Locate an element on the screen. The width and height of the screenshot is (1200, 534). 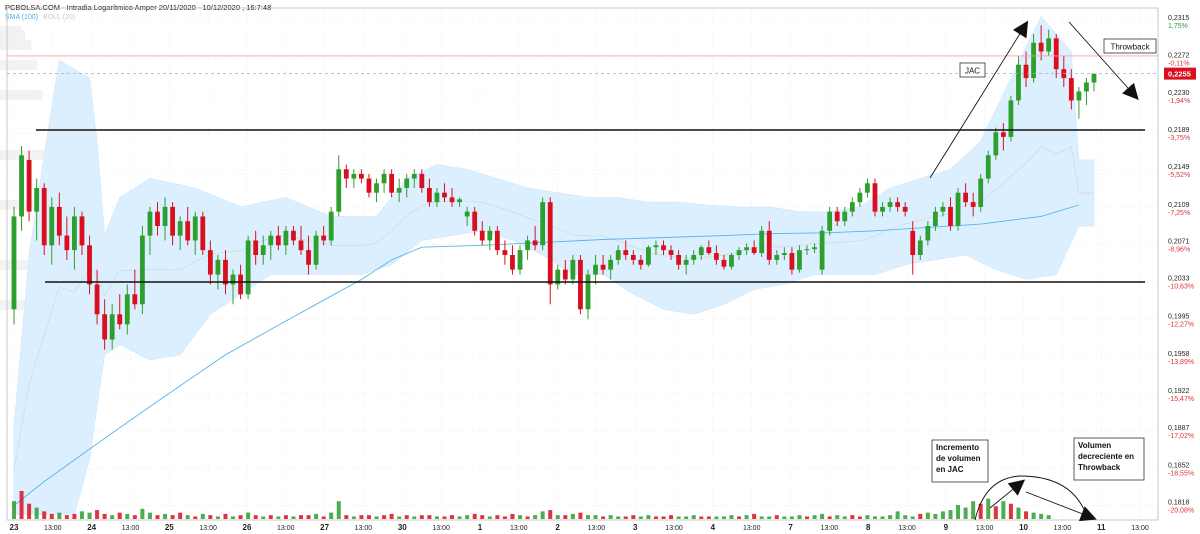
volume-bars is located at coordinates (531, 505).